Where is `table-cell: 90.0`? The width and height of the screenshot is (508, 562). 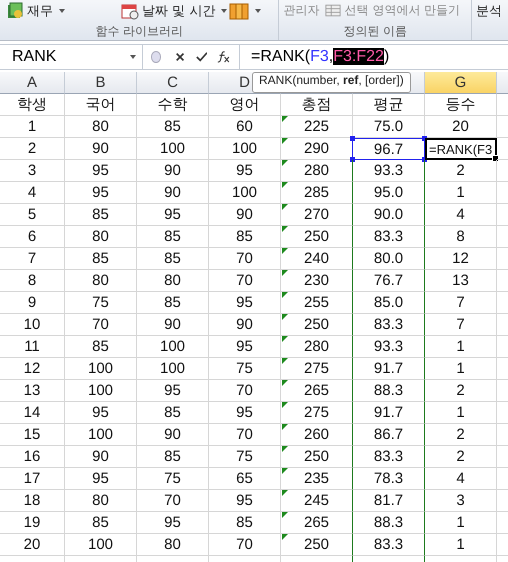
table-cell: 90.0 is located at coordinates (388, 215).